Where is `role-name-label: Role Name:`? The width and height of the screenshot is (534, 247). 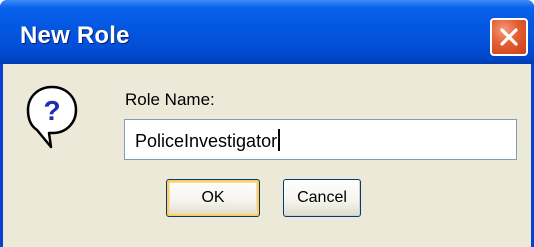 role-name-label: Role Name: is located at coordinates (170, 99).